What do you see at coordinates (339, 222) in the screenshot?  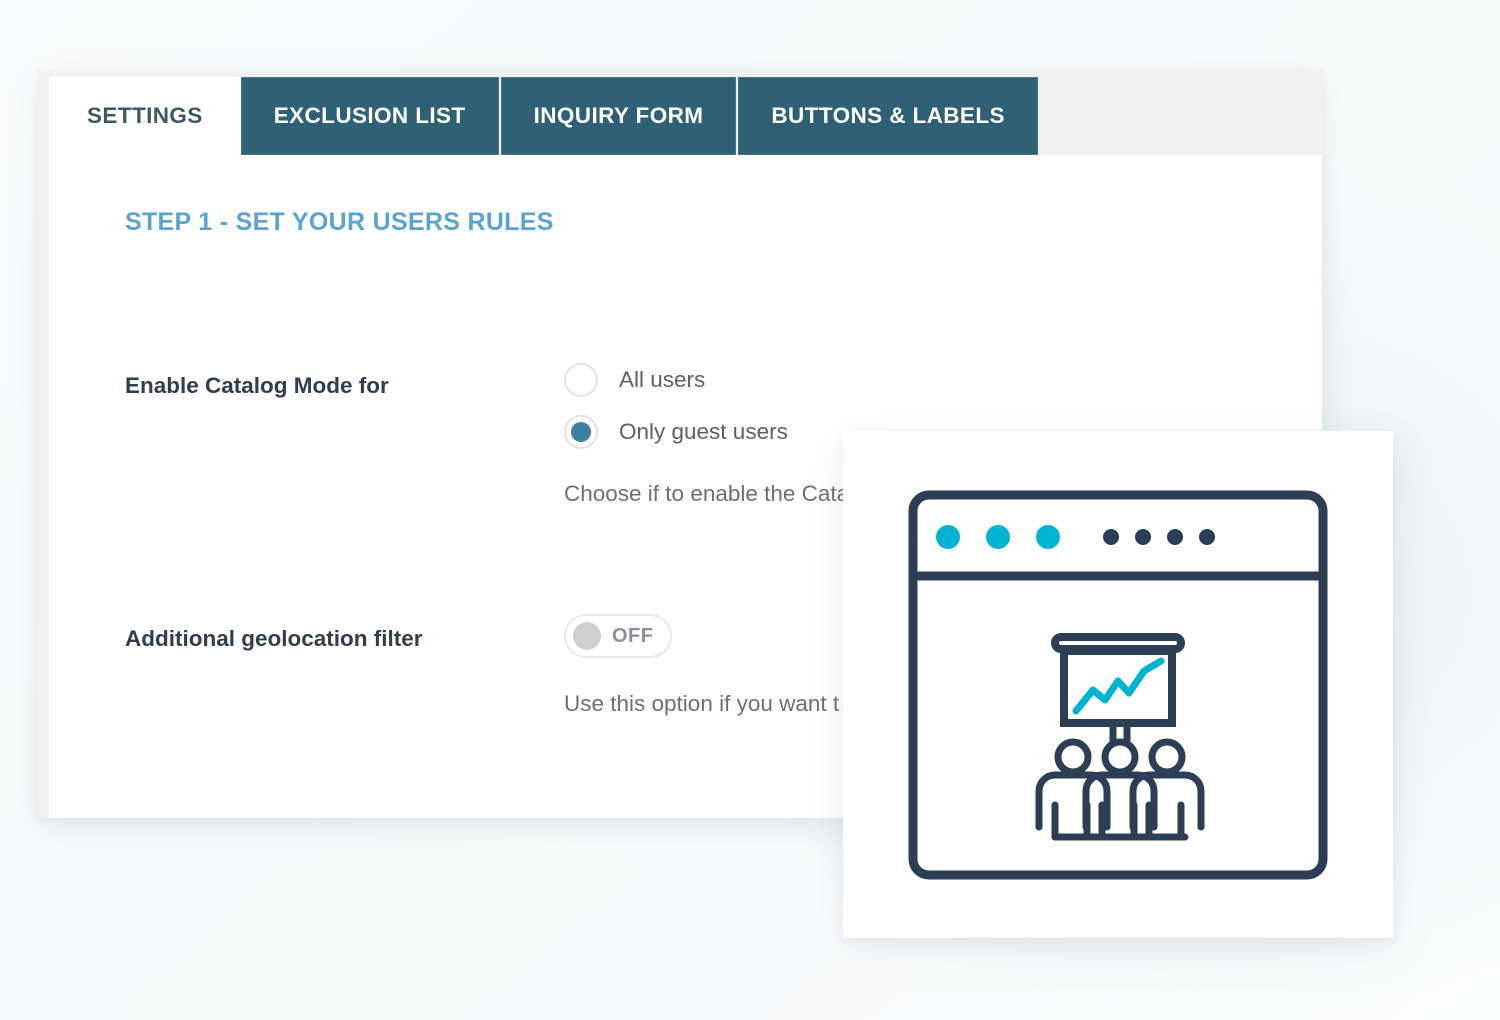 I see `step-title: STEP 1 - SET YOUR USERS RULES` at bounding box center [339, 222].